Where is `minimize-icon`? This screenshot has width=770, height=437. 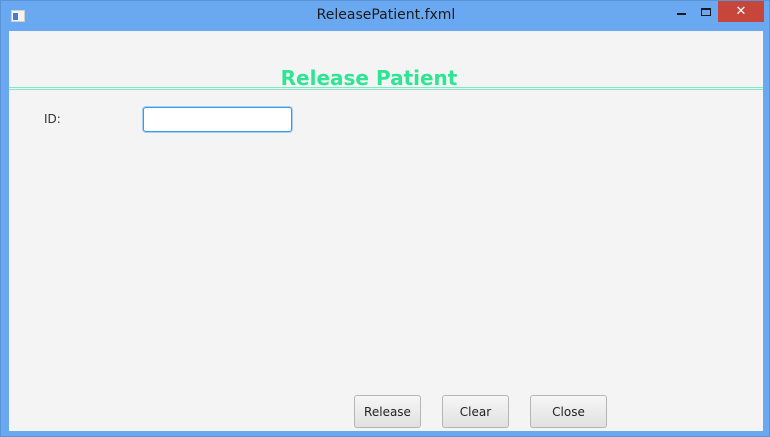
minimize-icon is located at coordinates (681, 13).